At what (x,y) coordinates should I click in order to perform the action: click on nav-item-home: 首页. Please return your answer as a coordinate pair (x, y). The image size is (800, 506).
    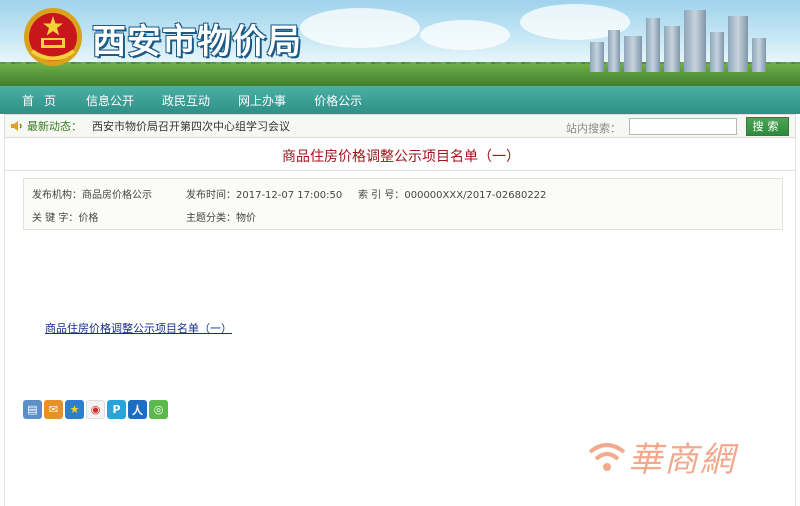
    Looking at the image, I should click on (44, 100).